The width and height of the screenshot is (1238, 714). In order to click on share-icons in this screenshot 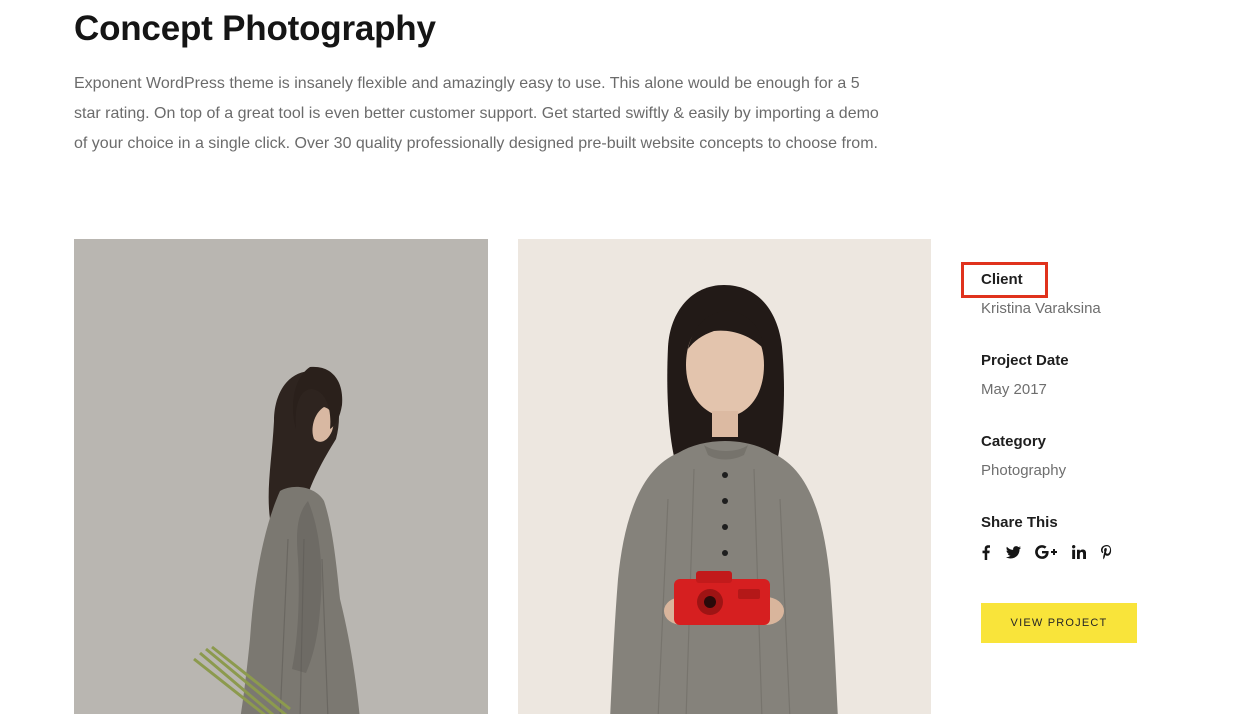, I will do `click(1047, 552)`.